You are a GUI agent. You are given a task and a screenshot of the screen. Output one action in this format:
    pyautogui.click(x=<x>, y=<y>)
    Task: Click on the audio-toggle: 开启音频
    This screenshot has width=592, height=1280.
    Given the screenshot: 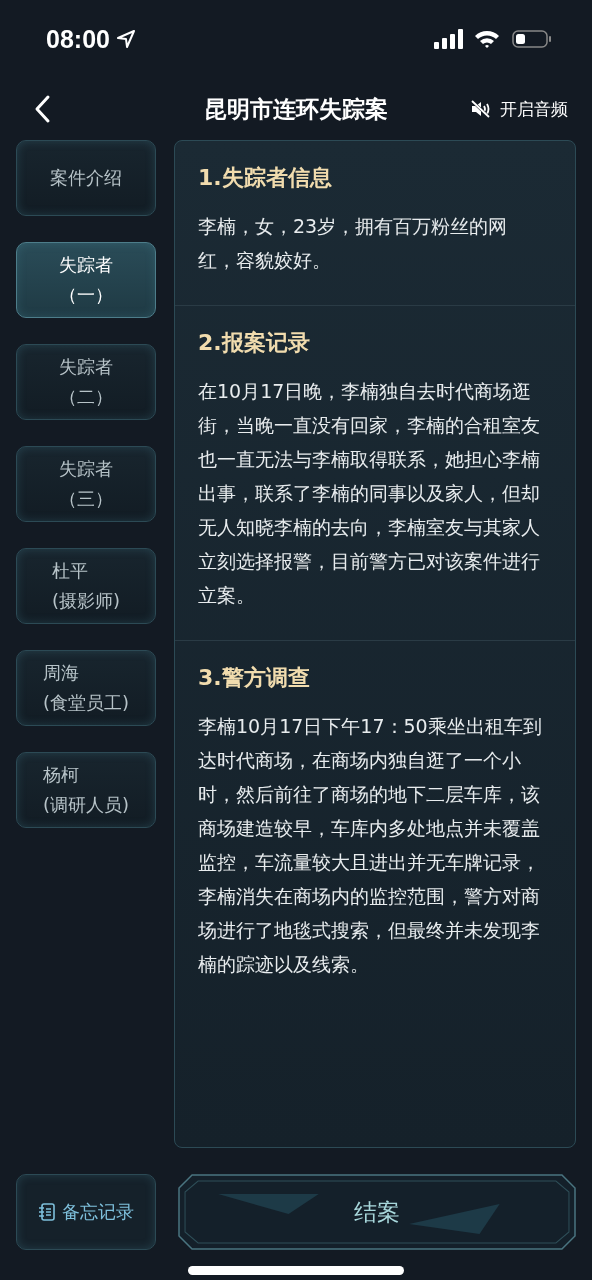 What is the action you would take?
    pyautogui.click(x=519, y=109)
    